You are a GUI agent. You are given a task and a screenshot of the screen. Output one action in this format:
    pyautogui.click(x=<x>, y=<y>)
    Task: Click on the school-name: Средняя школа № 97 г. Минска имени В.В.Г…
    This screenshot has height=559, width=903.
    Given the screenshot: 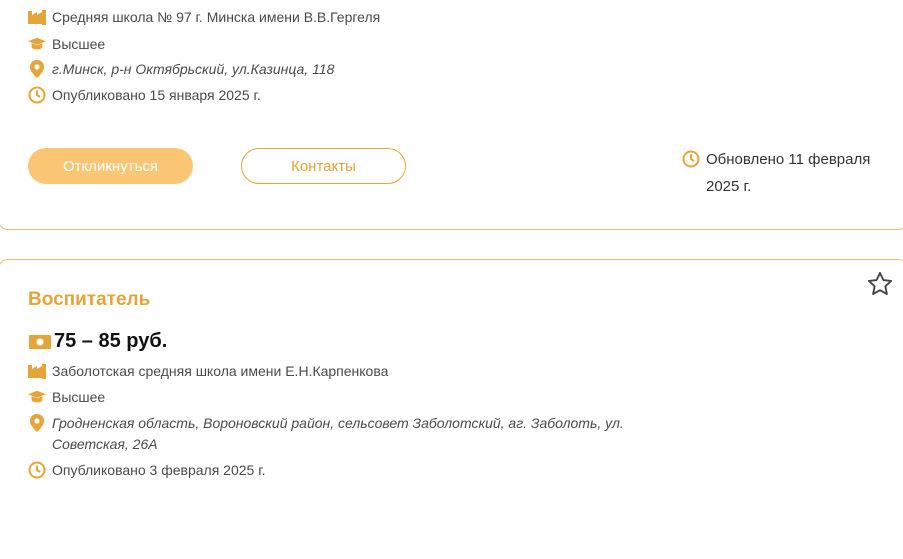 What is the action you would take?
    pyautogui.click(x=216, y=17)
    